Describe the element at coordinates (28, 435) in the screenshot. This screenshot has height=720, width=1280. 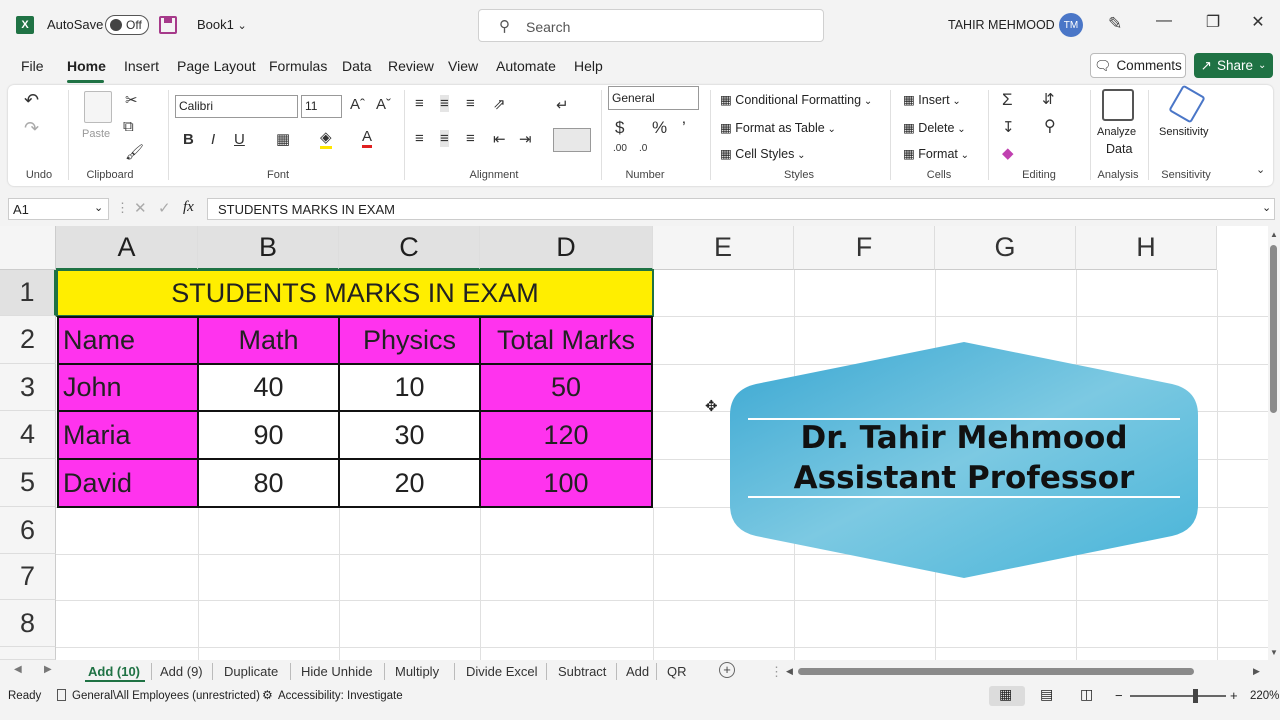
I see `row-header-4: 4` at that location.